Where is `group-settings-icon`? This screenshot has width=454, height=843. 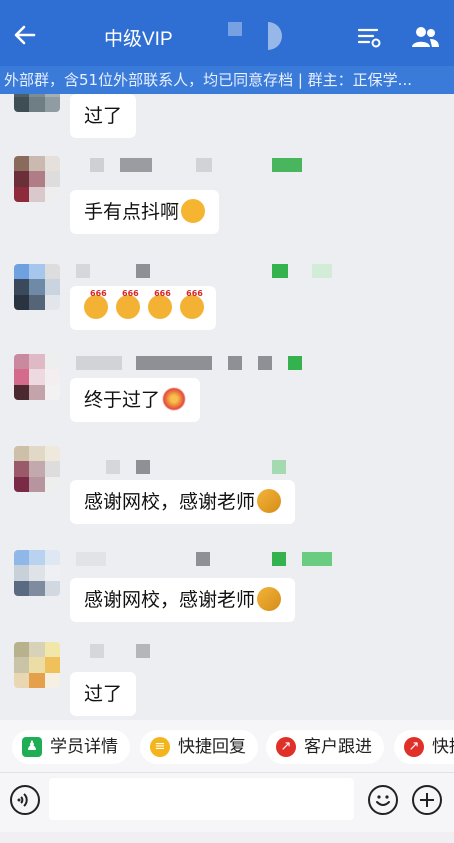
group-settings-icon is located at coordinates (369, 37).